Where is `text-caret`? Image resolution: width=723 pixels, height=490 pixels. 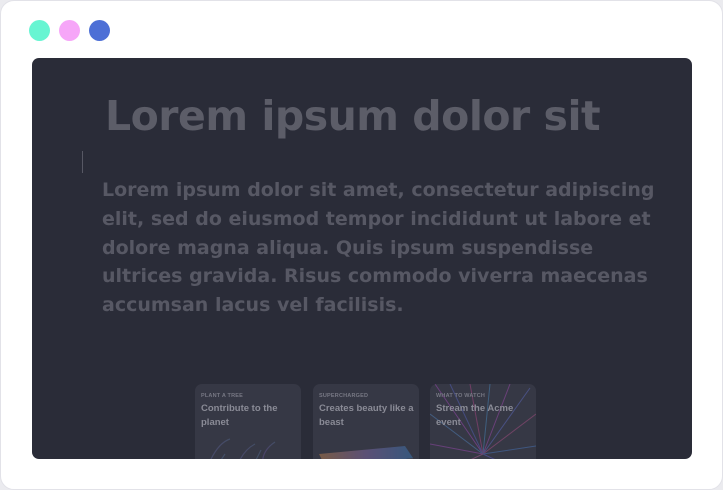 text-caret is located at coordinates (82, 162).